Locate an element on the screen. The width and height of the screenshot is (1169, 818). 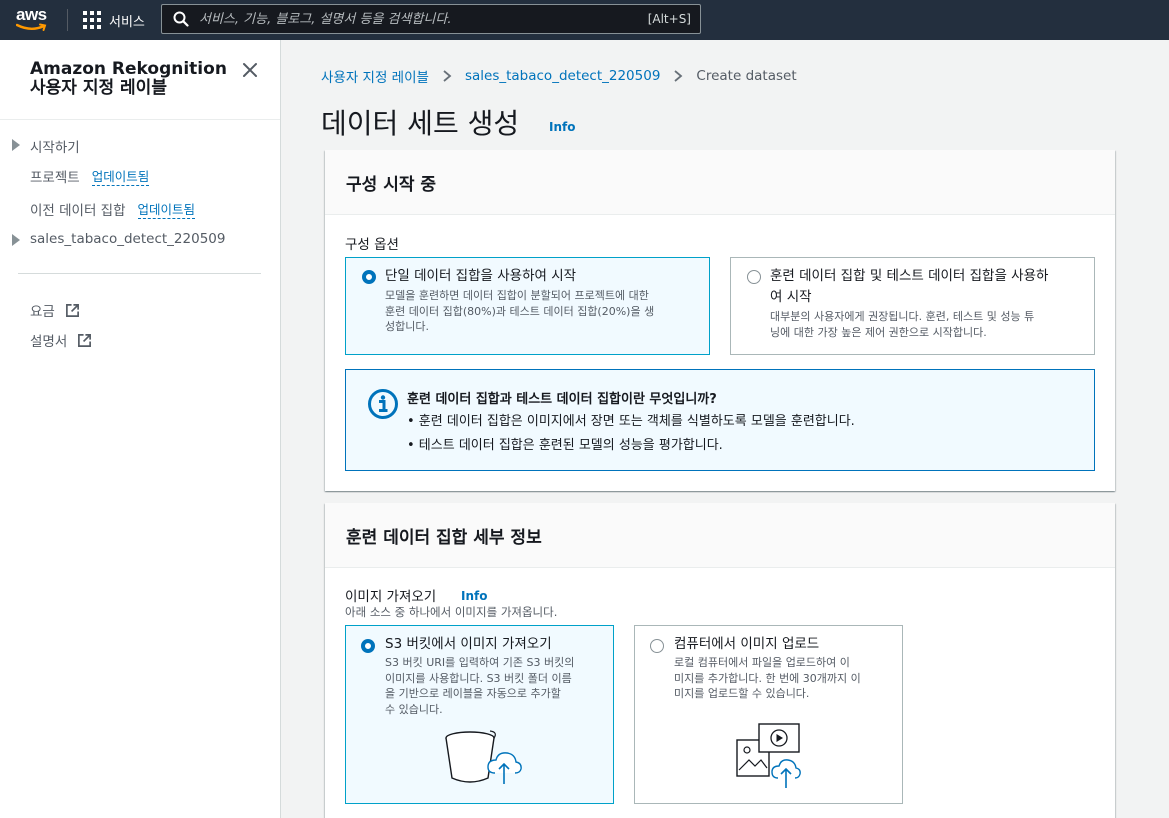
image-import-description: 아래 소스 중 하나에서 이미지를 가져옵니다. is located at coordinates (451, 612).